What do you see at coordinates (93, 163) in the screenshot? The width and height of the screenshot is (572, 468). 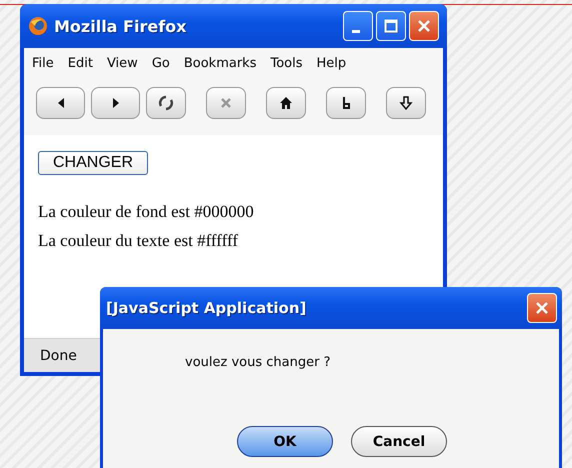 I see `changer-button: CHANGER` at bounding box center [93, 163].